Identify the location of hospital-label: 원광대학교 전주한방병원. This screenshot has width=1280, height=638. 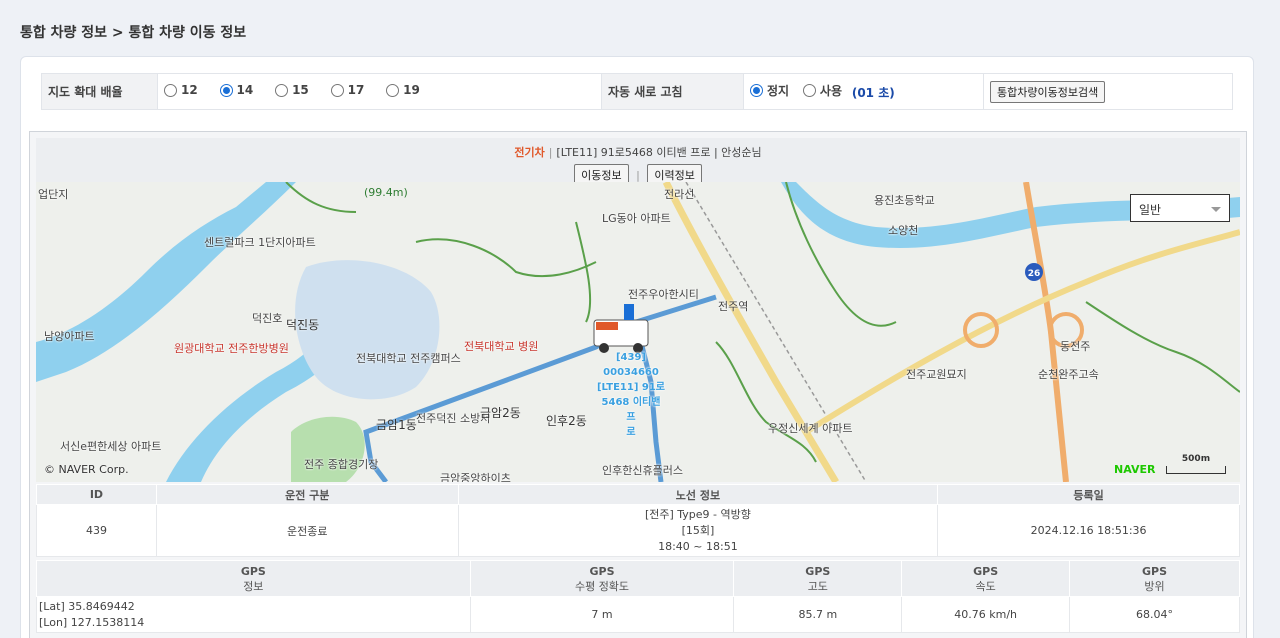
(231, 348).